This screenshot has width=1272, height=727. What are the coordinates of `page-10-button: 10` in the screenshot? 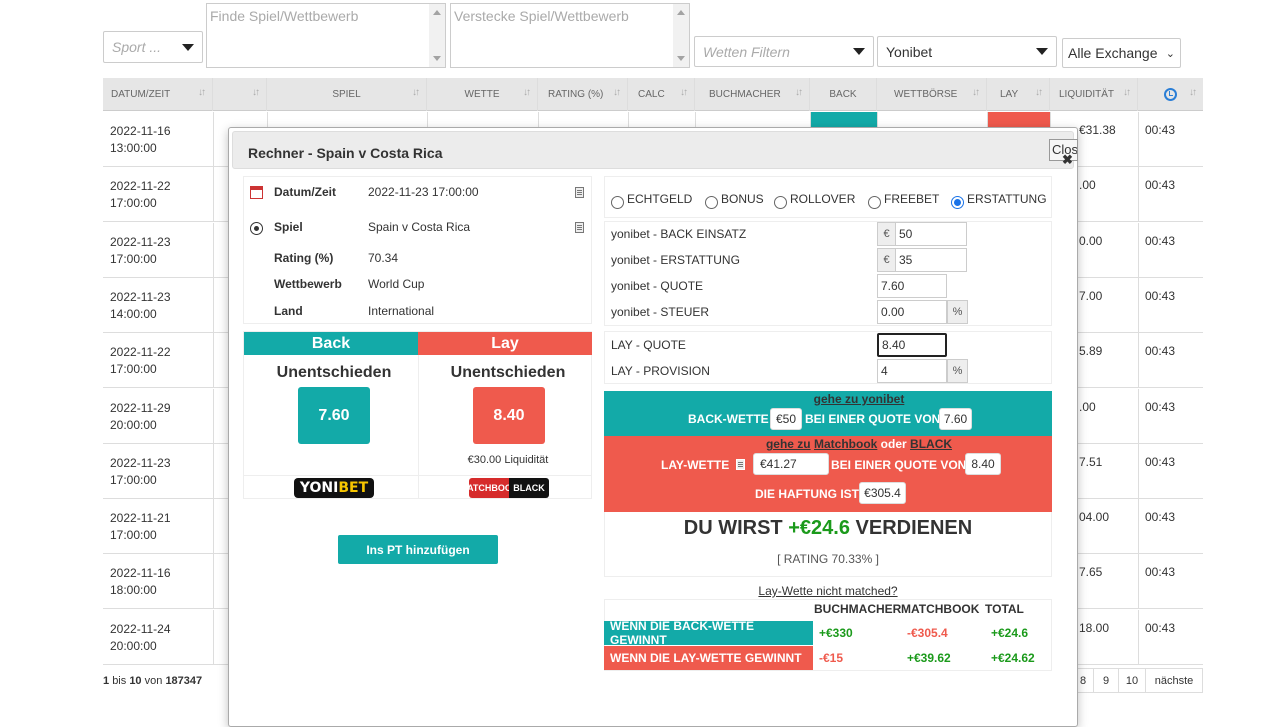 It's located at (1132, 680).